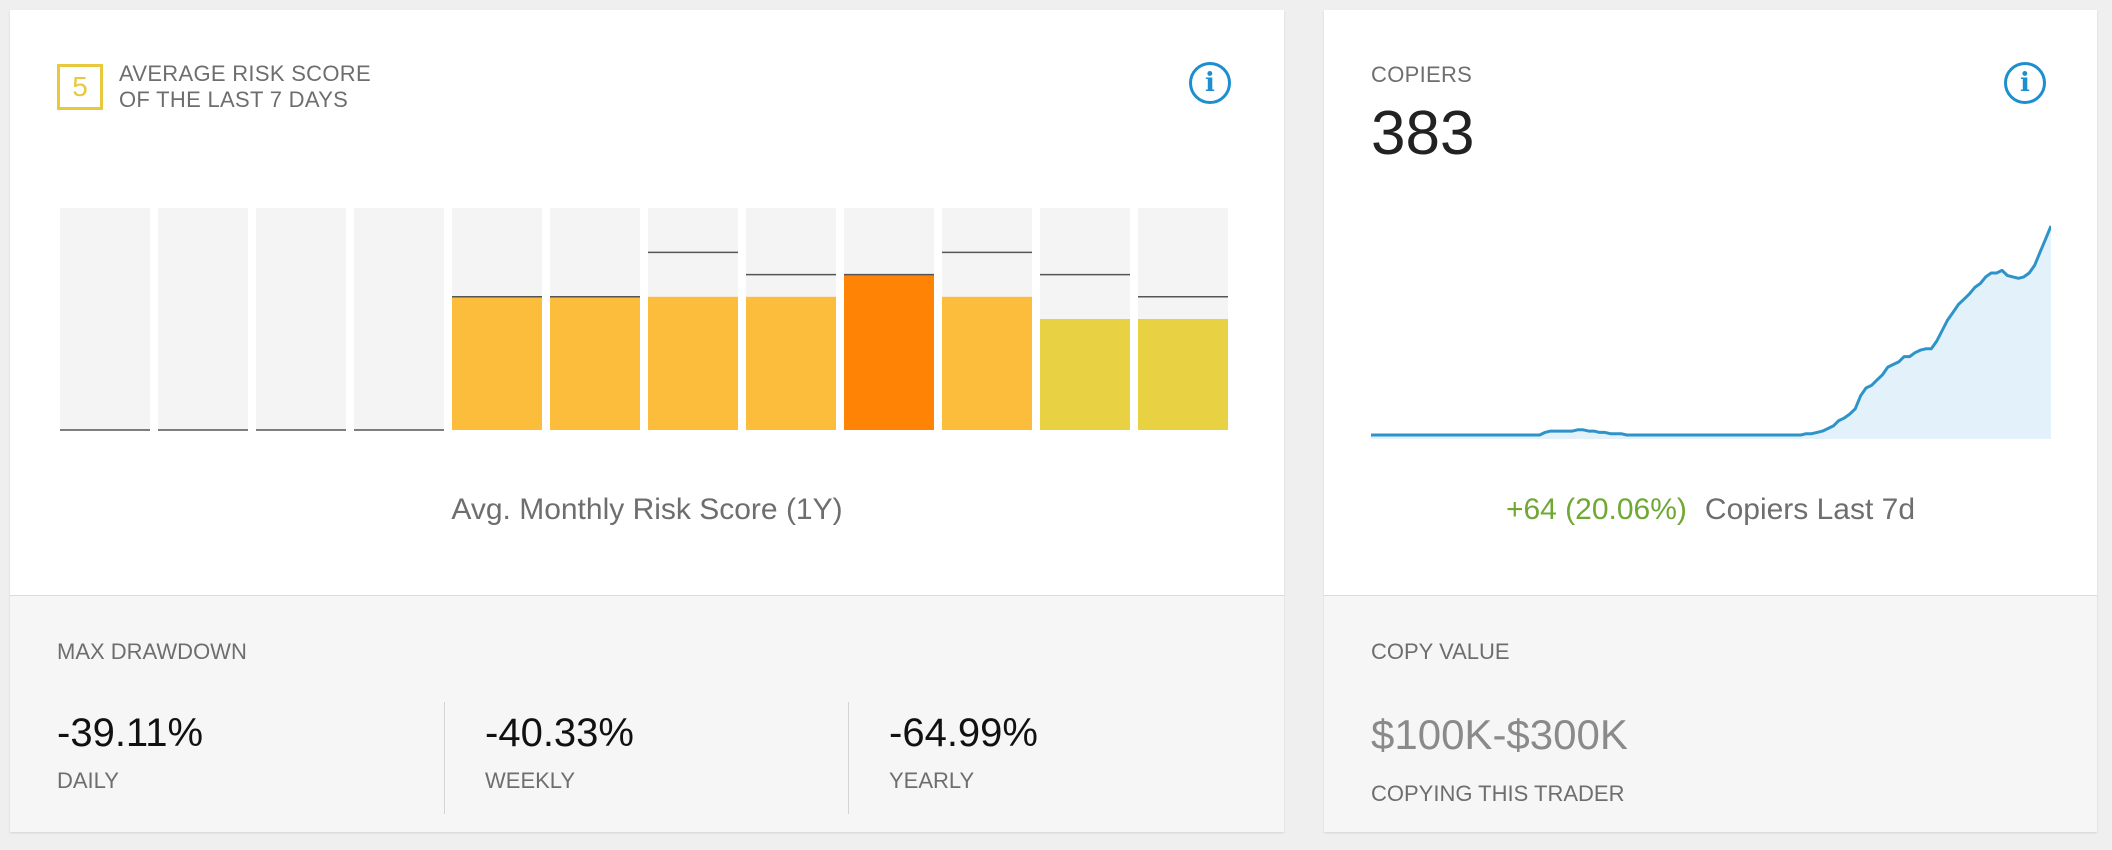 The height and width of the screenshot is (850, 2112). I want to click on drawdown-daily-label: DAILY, so click(88, 780).